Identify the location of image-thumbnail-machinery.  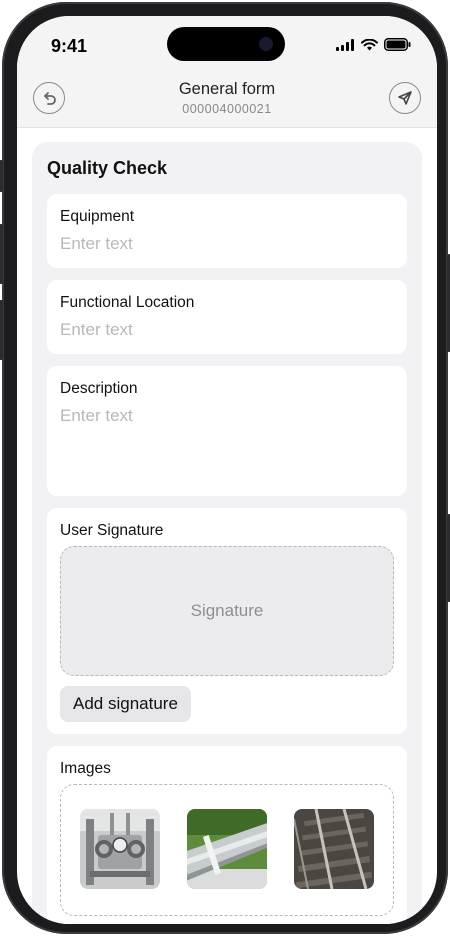
(120, 849).